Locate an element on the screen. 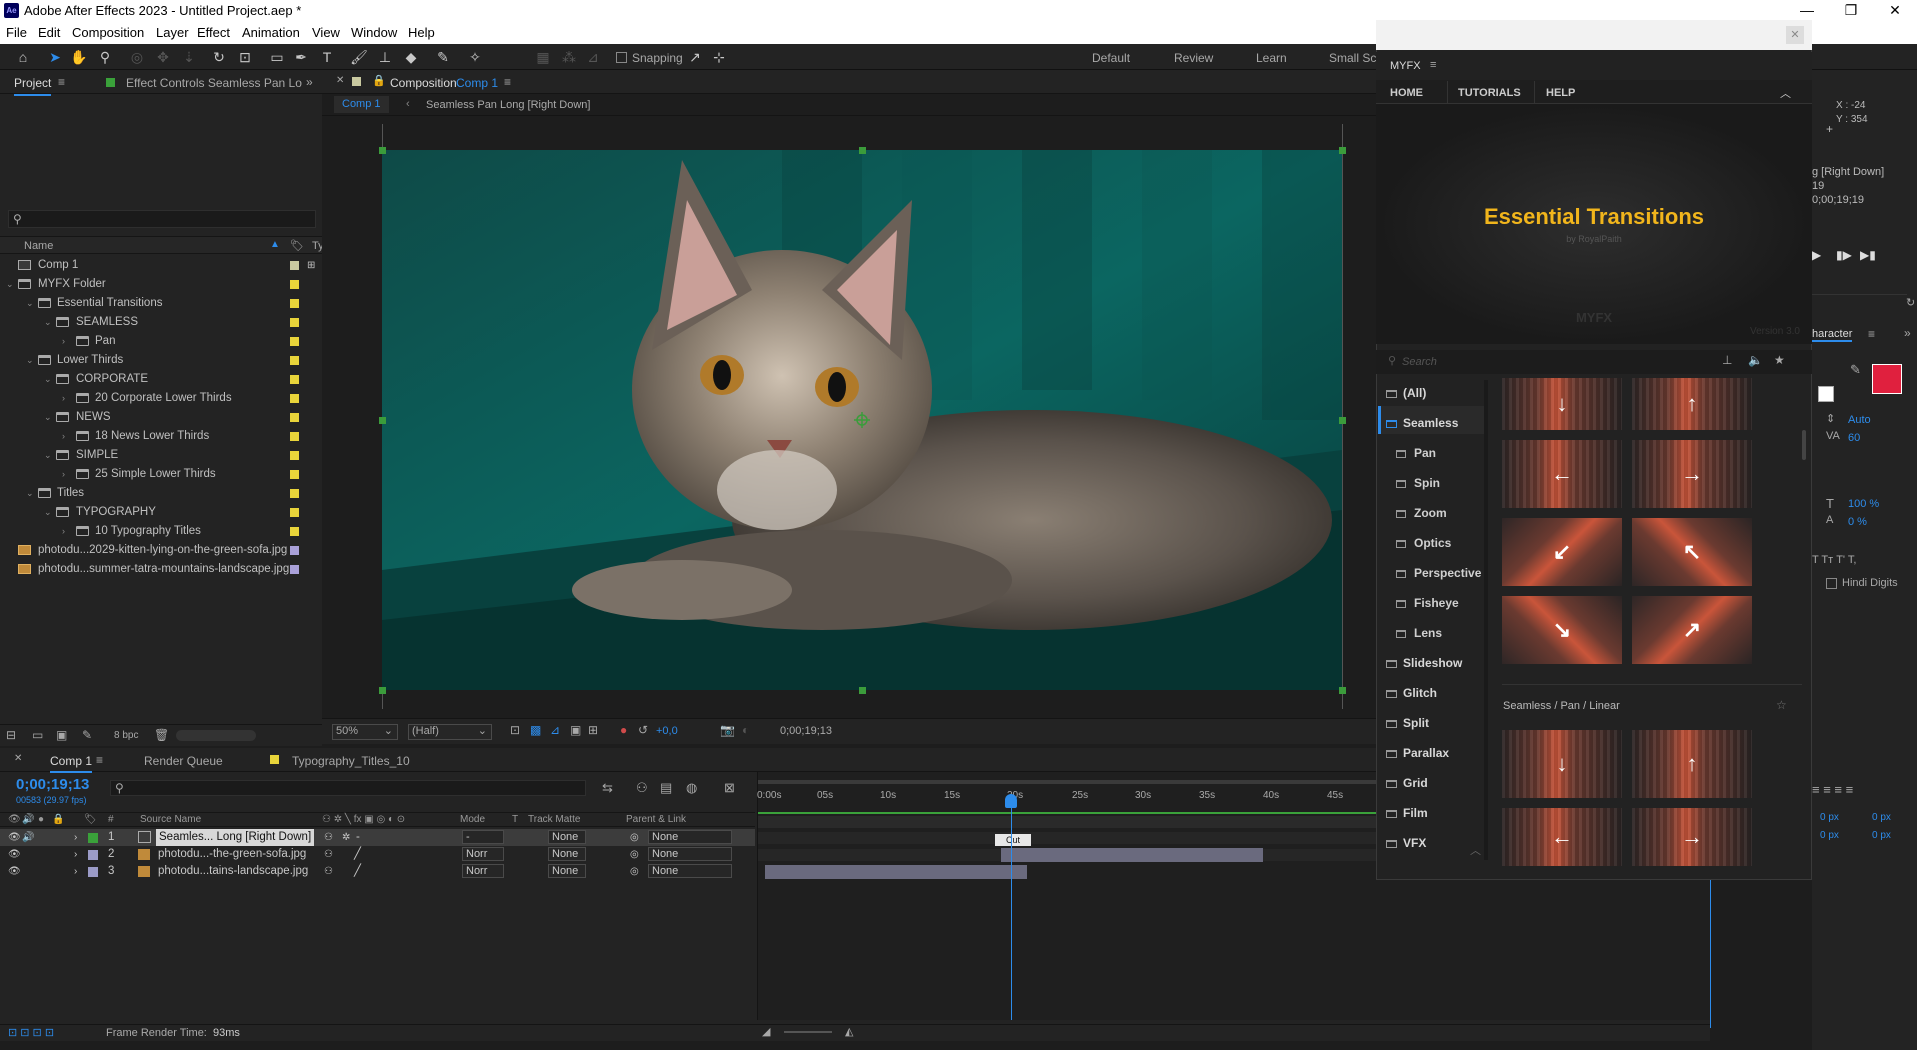 This screenshot has height=1050, width=1917. category-grid: Grid is located at coordinates (1407, 783).